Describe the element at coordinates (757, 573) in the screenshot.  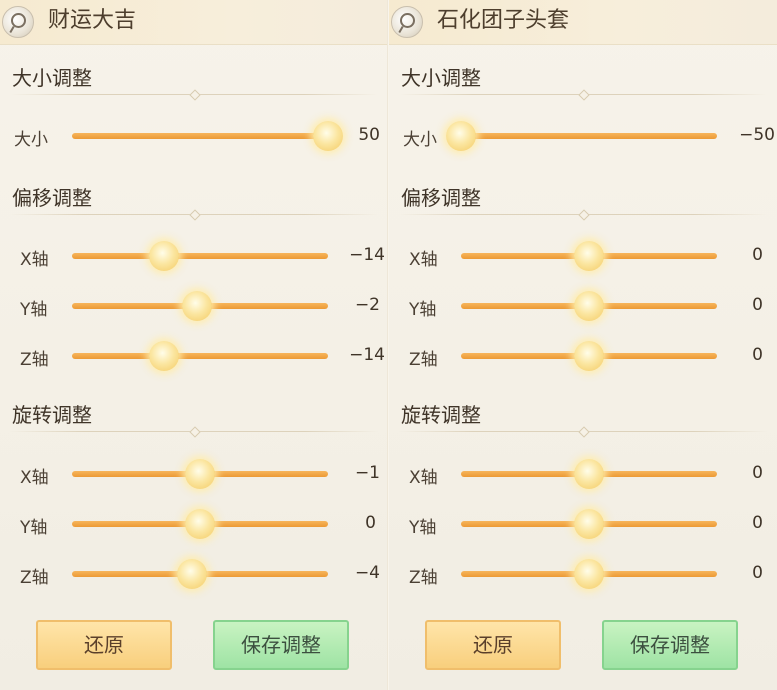
I see `slider-value-rotate-z: 0` at that location.